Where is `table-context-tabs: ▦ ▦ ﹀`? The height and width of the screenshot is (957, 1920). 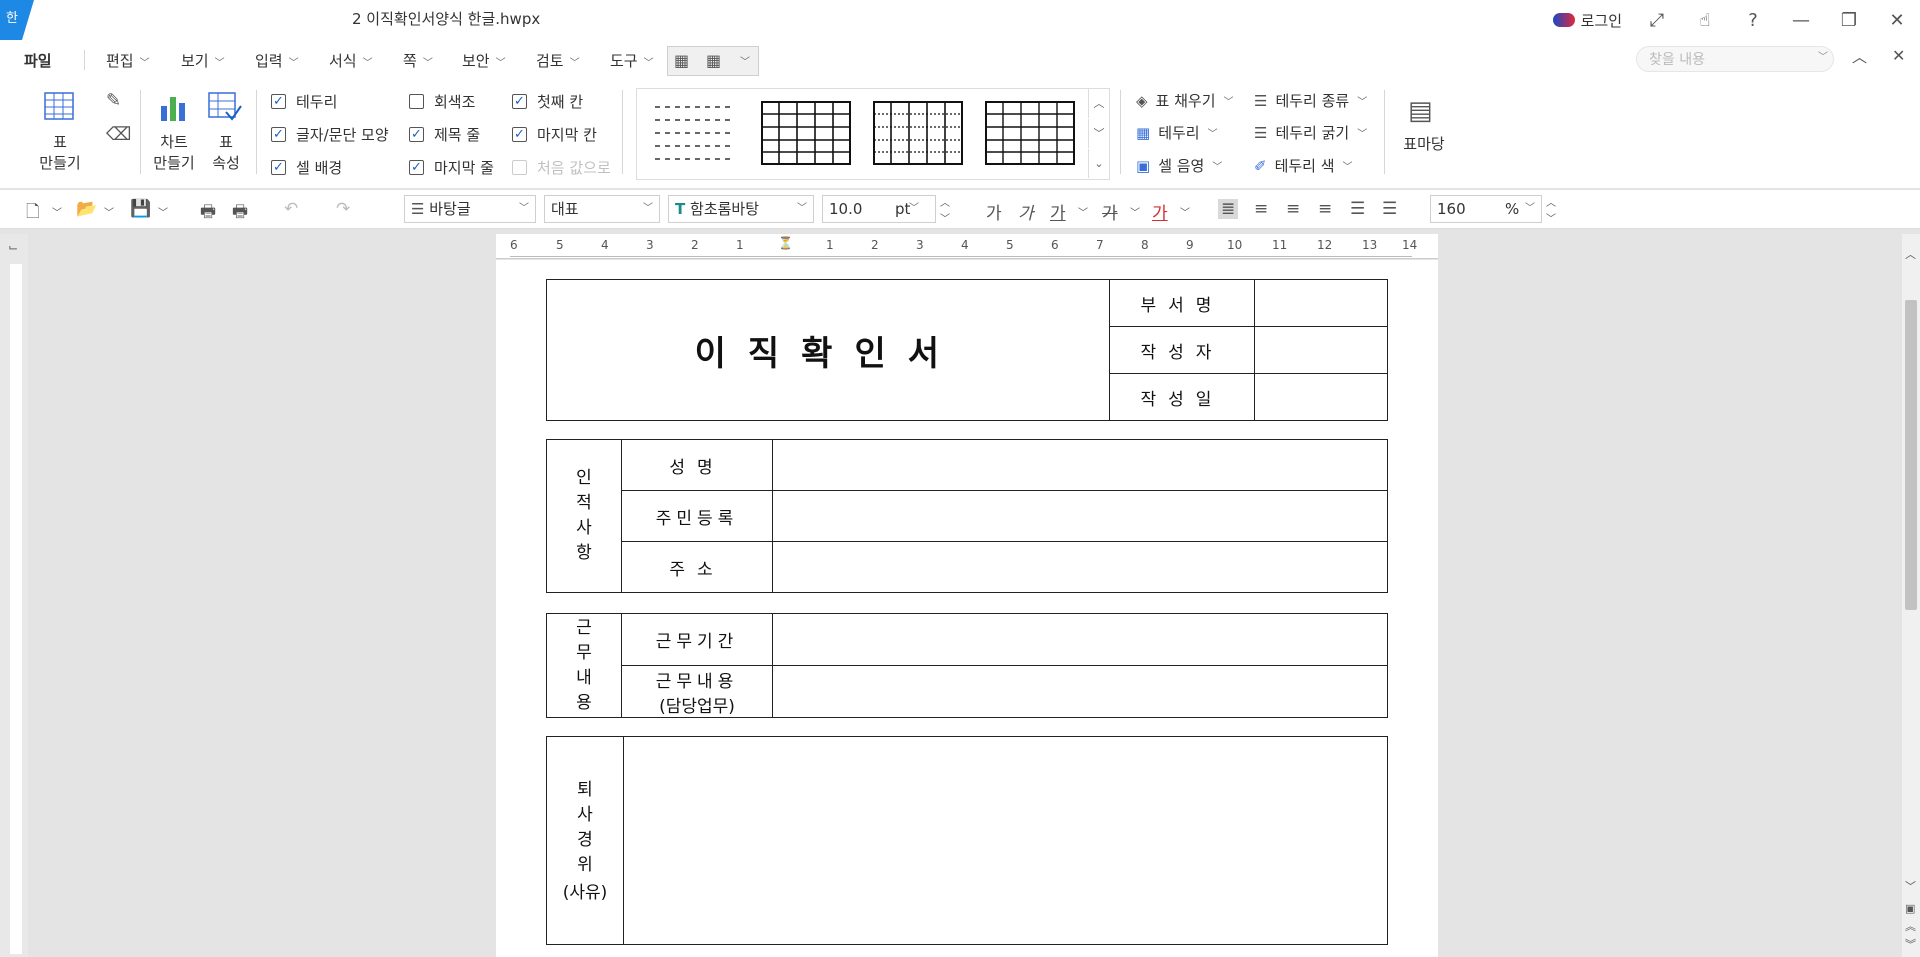
table-context-tabs: ▦ ▦ ﹀ is located at coordinates (713, 61).